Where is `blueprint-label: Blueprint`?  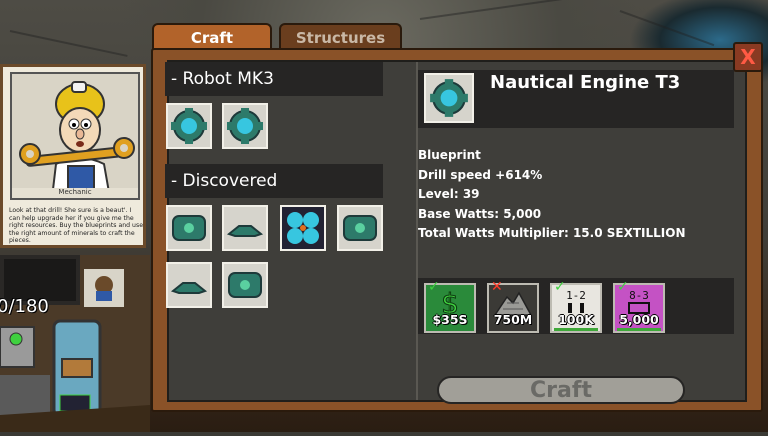
blueprint-label: Blueprint is located at coordinates (449, 155).